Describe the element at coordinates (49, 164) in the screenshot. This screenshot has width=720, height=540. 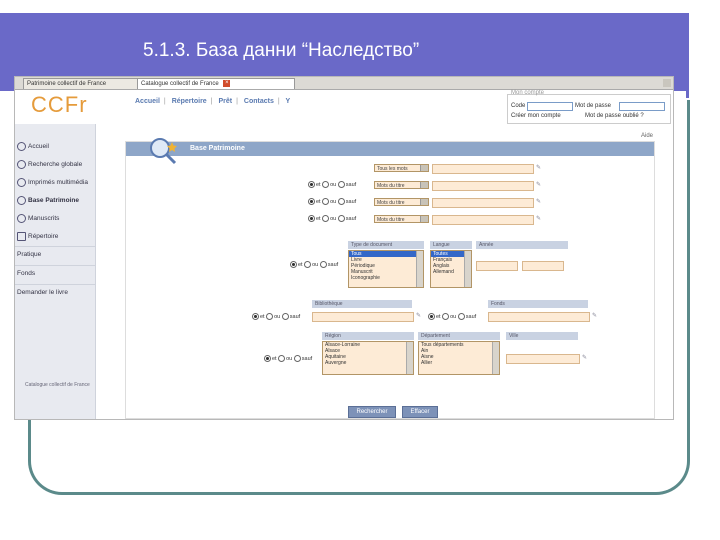
I see `sidebar-item-recherche-globale: Recherche globale` at that location.